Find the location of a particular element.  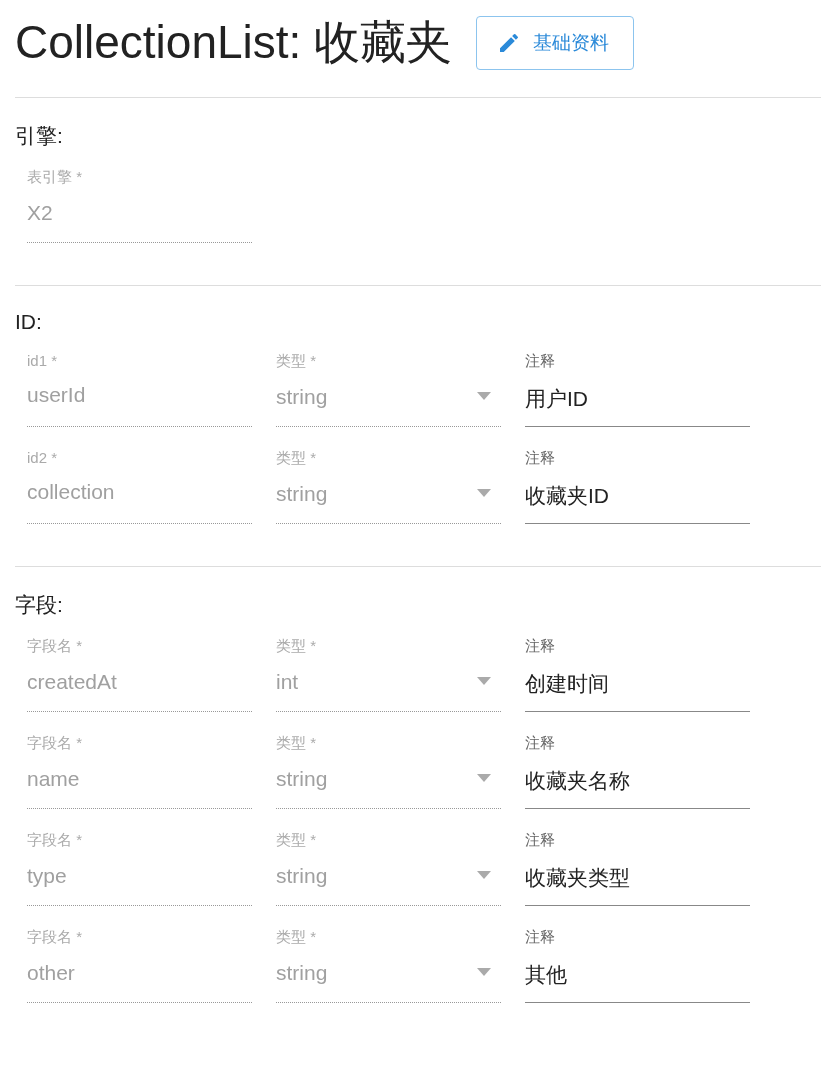

field-value: 收藏夹类型 is located at coordinates (577, 878).